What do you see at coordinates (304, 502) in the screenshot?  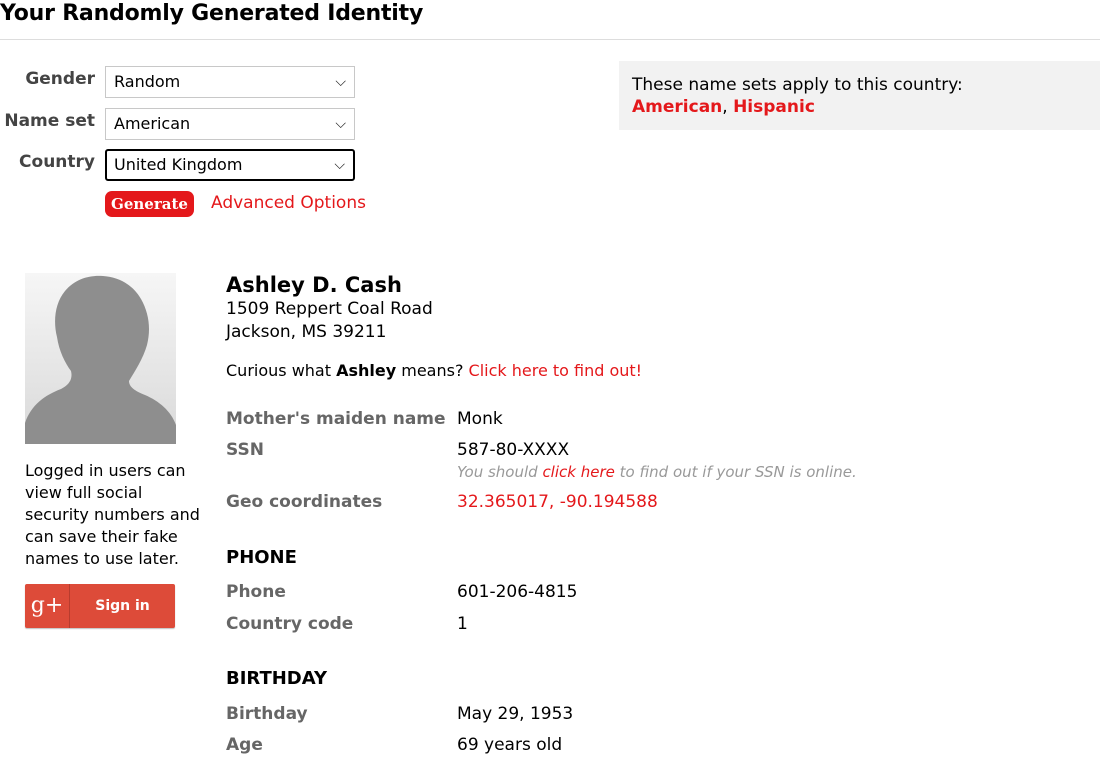 I see `geo-coordinates-label: Geo coordinates` at bounding box center [304, 502].